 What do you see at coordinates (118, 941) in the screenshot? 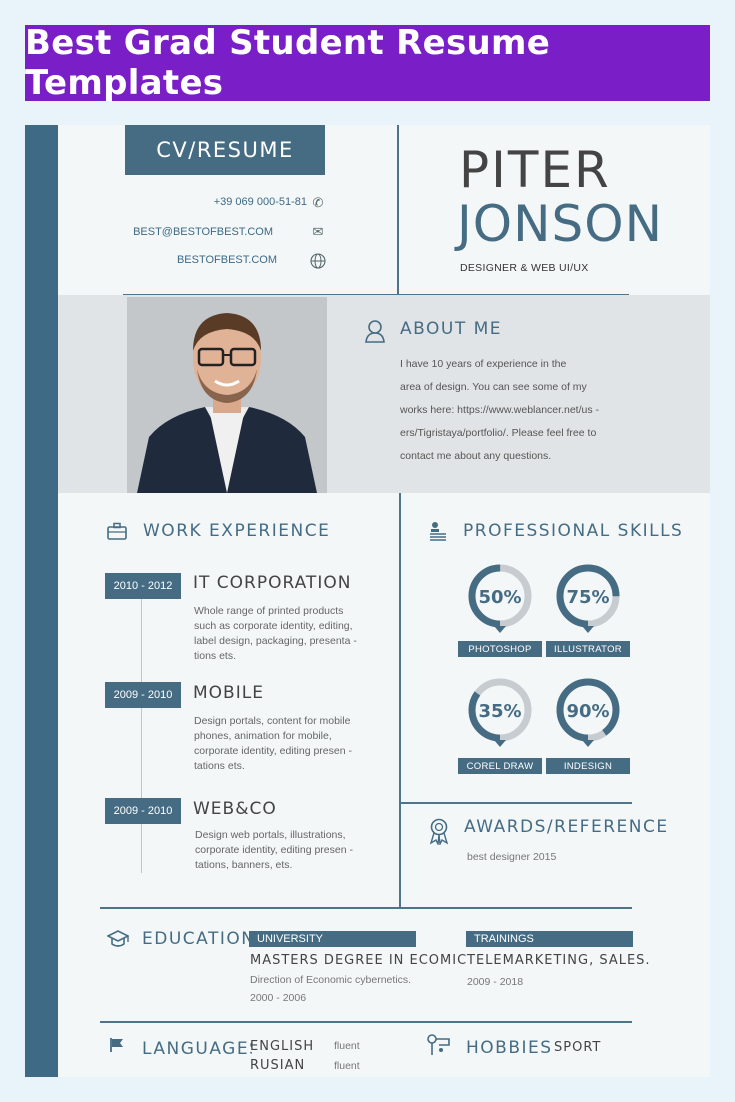
I see `graduation-cap-icon` at bounding box center [118, 941].